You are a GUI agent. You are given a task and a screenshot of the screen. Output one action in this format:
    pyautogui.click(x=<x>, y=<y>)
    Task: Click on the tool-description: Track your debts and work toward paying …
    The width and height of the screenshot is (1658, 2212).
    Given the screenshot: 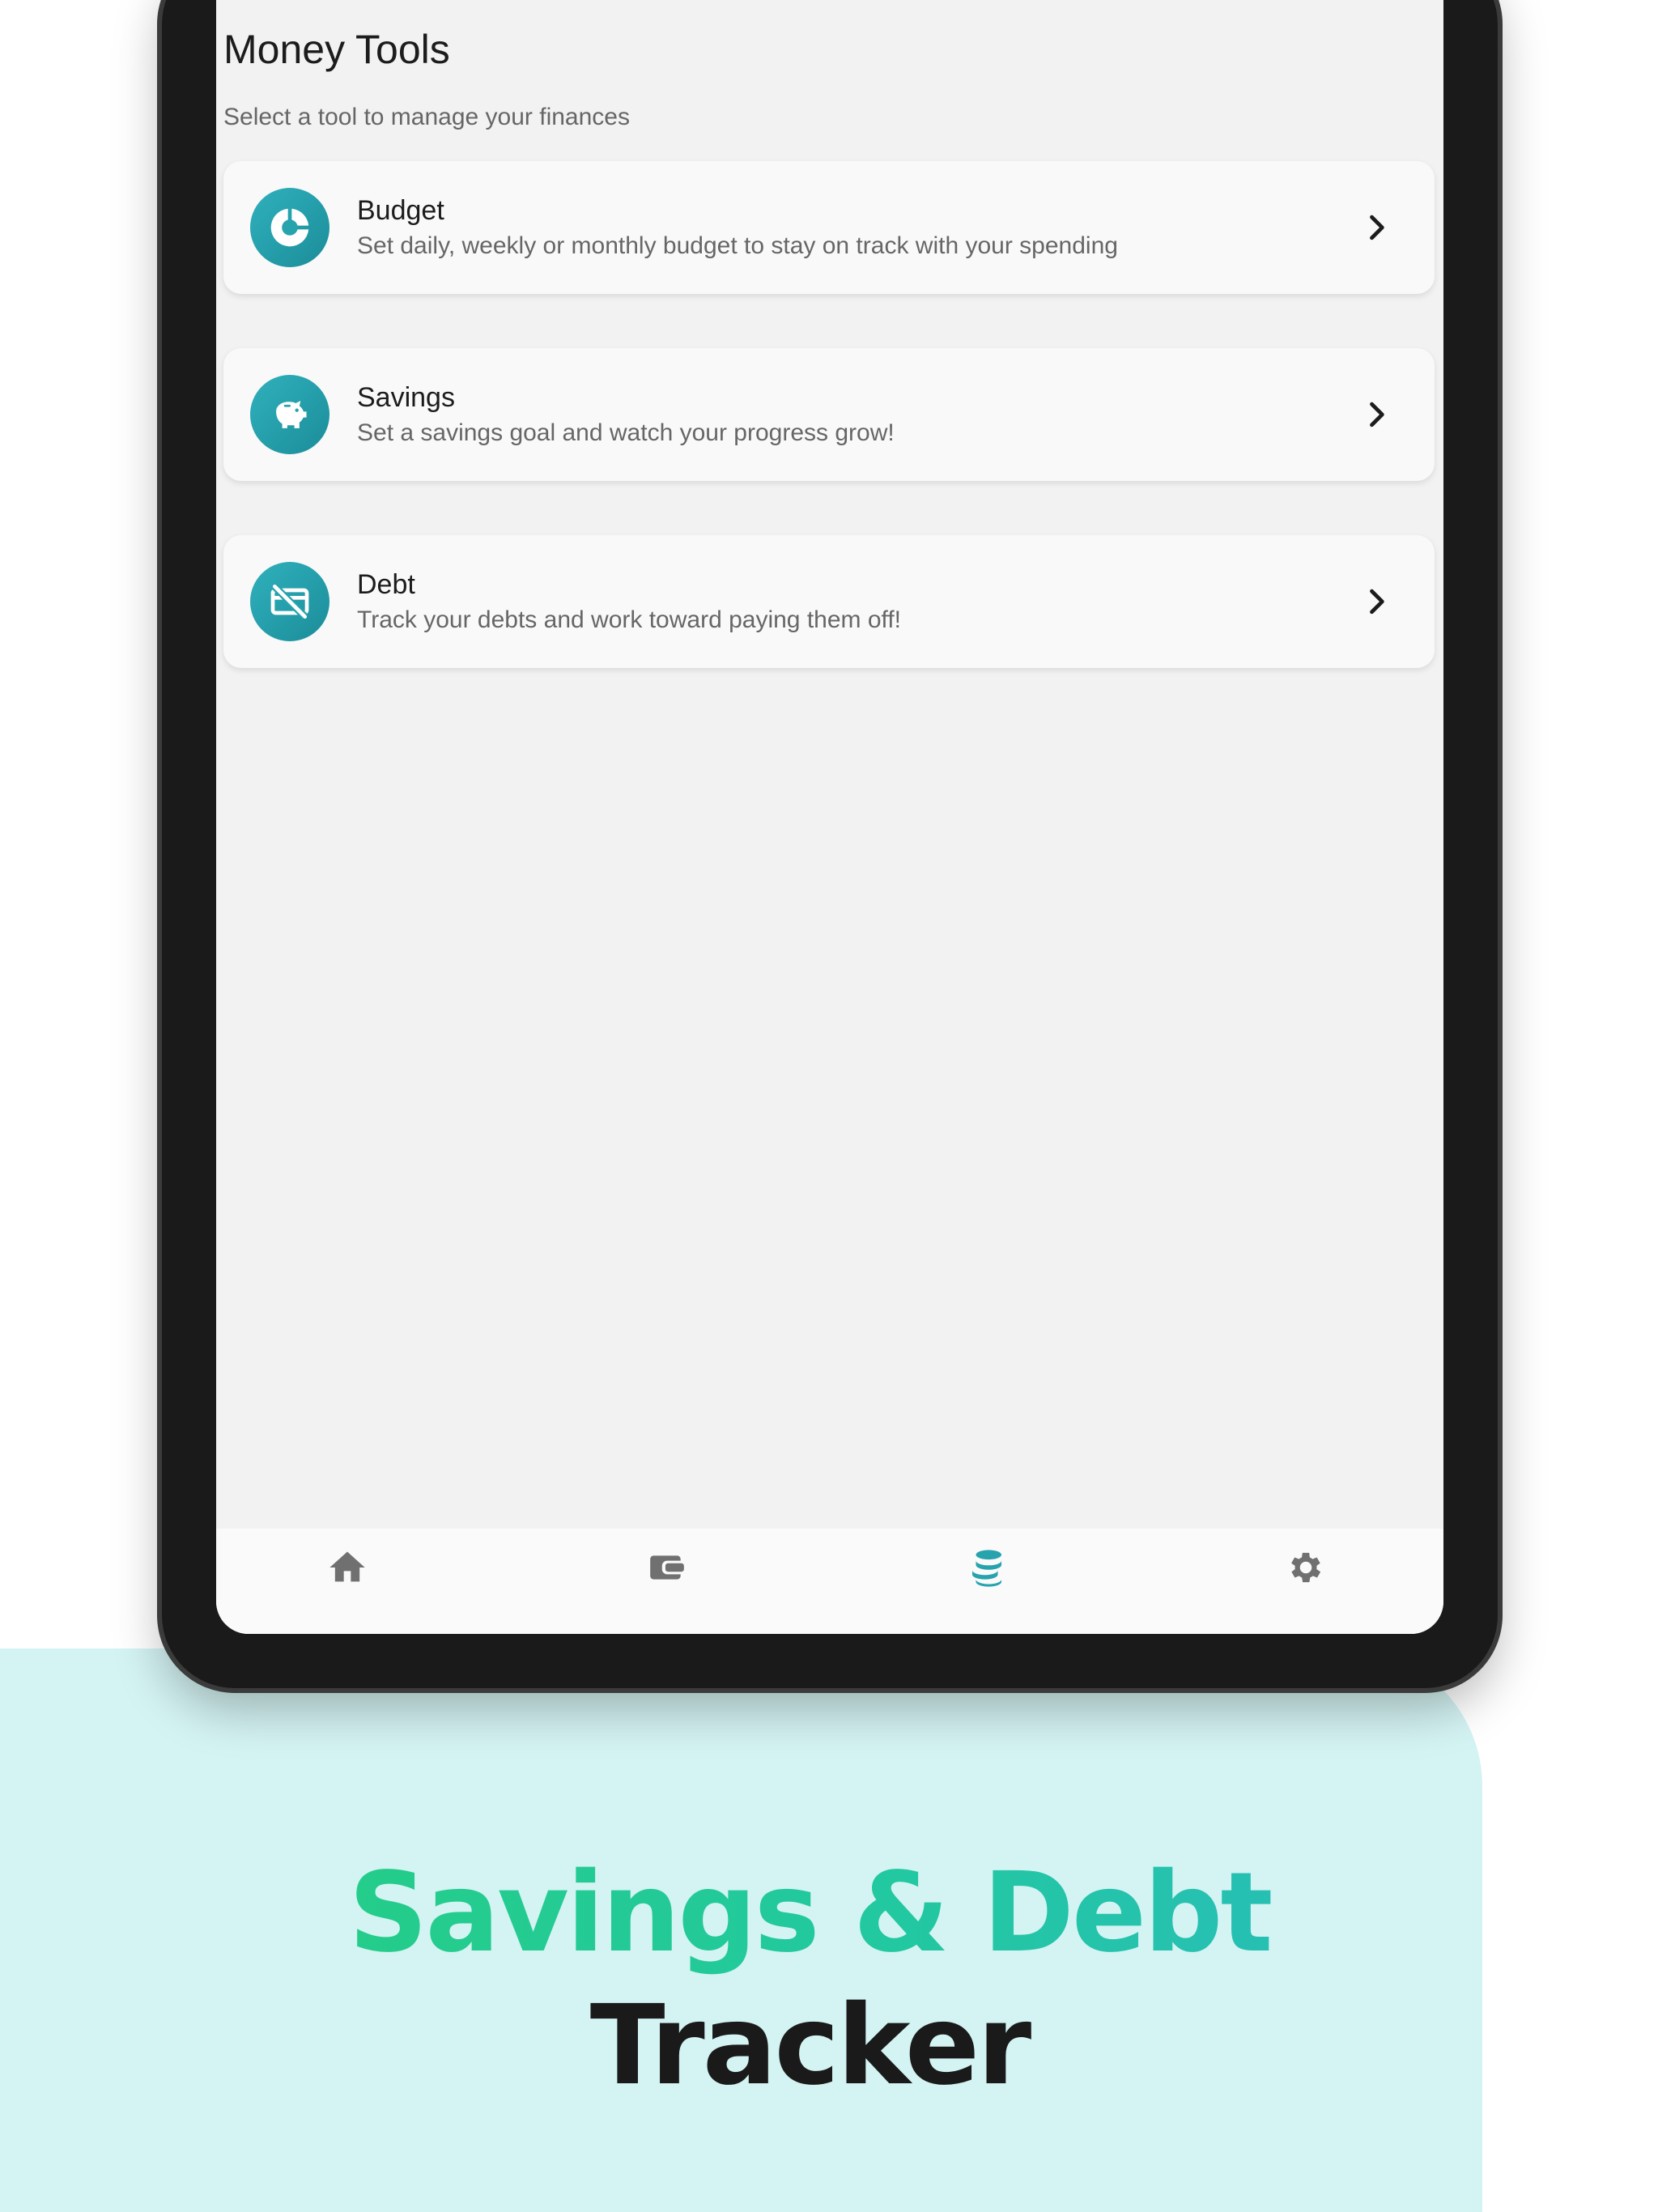 What is the action you would take?
    pyautogui.click(x=629, y=619)
    